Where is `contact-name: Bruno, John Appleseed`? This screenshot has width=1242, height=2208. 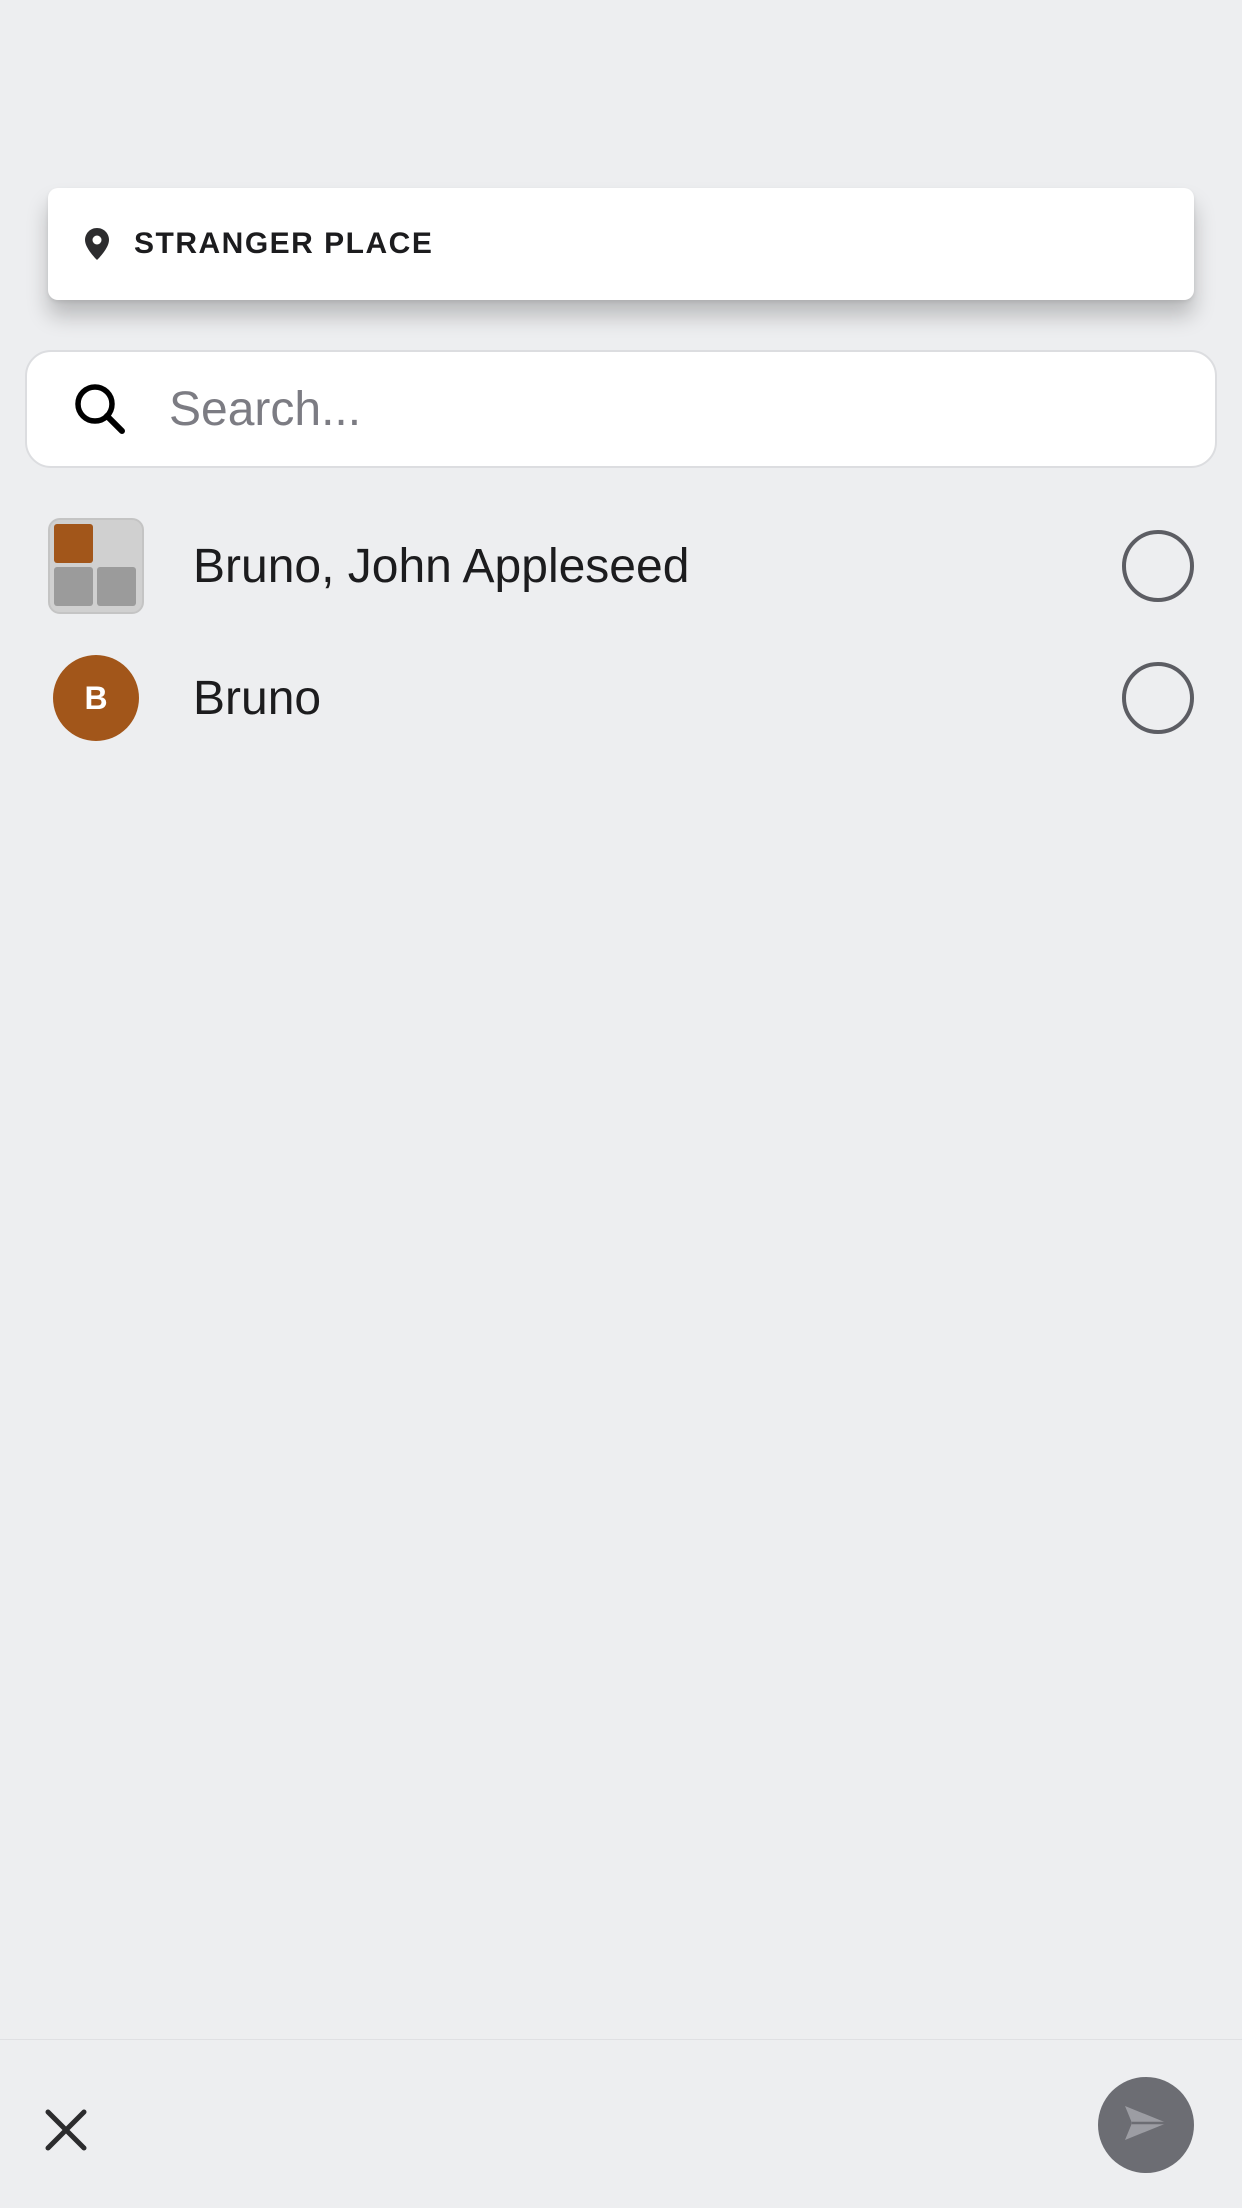 contact-name: Bruno, John Appleseed is located at coordinates (441, 566).